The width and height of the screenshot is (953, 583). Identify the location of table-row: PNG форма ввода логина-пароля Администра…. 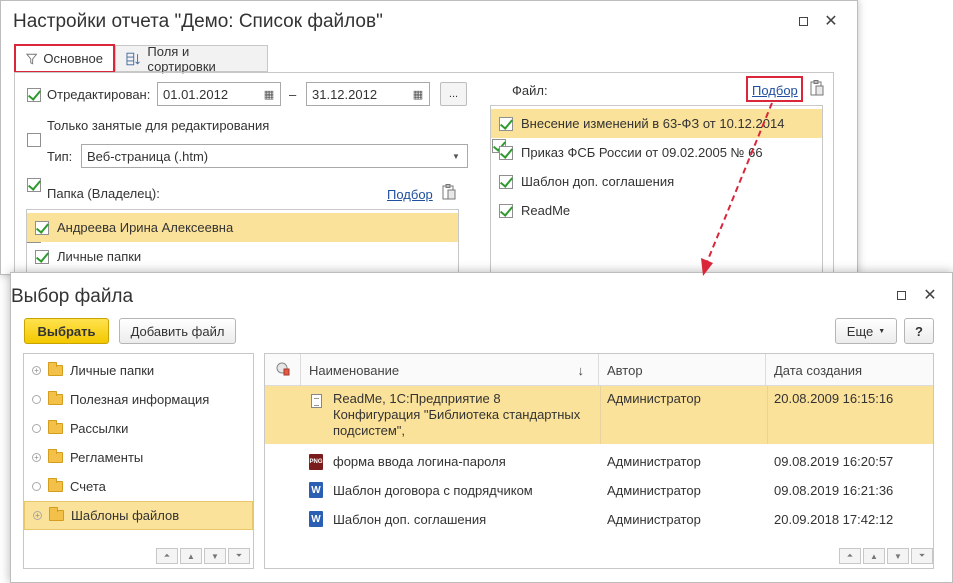
(599, 461).